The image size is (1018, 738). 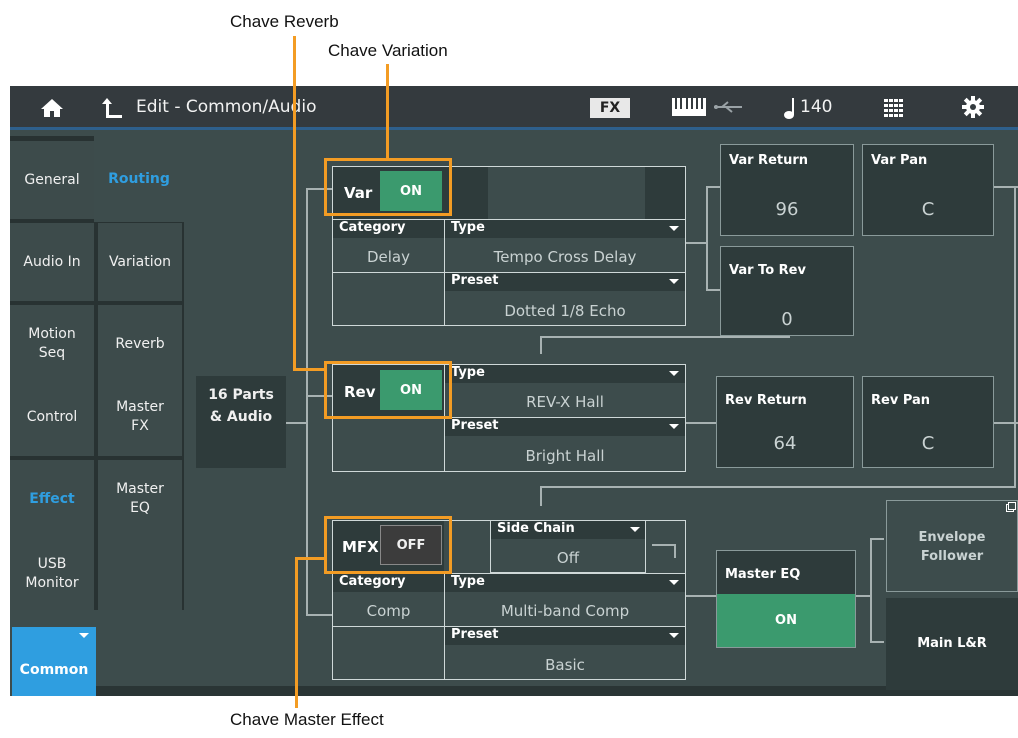 I want to click on var-type-value: Tempo Cross Delay, so click(x=565, y=257).